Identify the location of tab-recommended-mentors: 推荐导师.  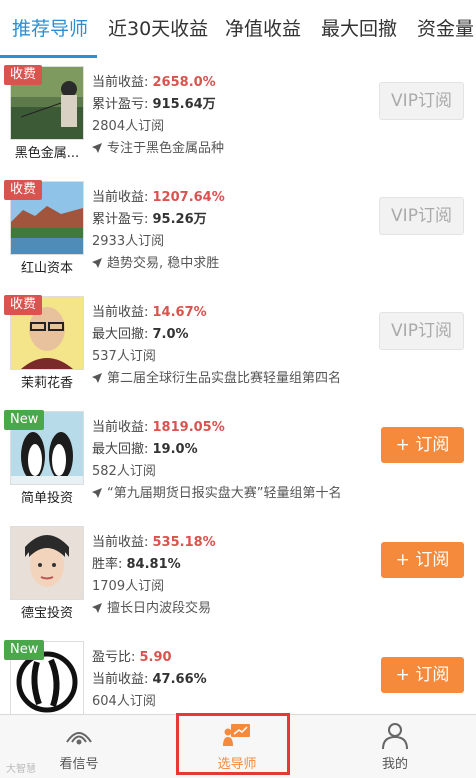
(50, 29).